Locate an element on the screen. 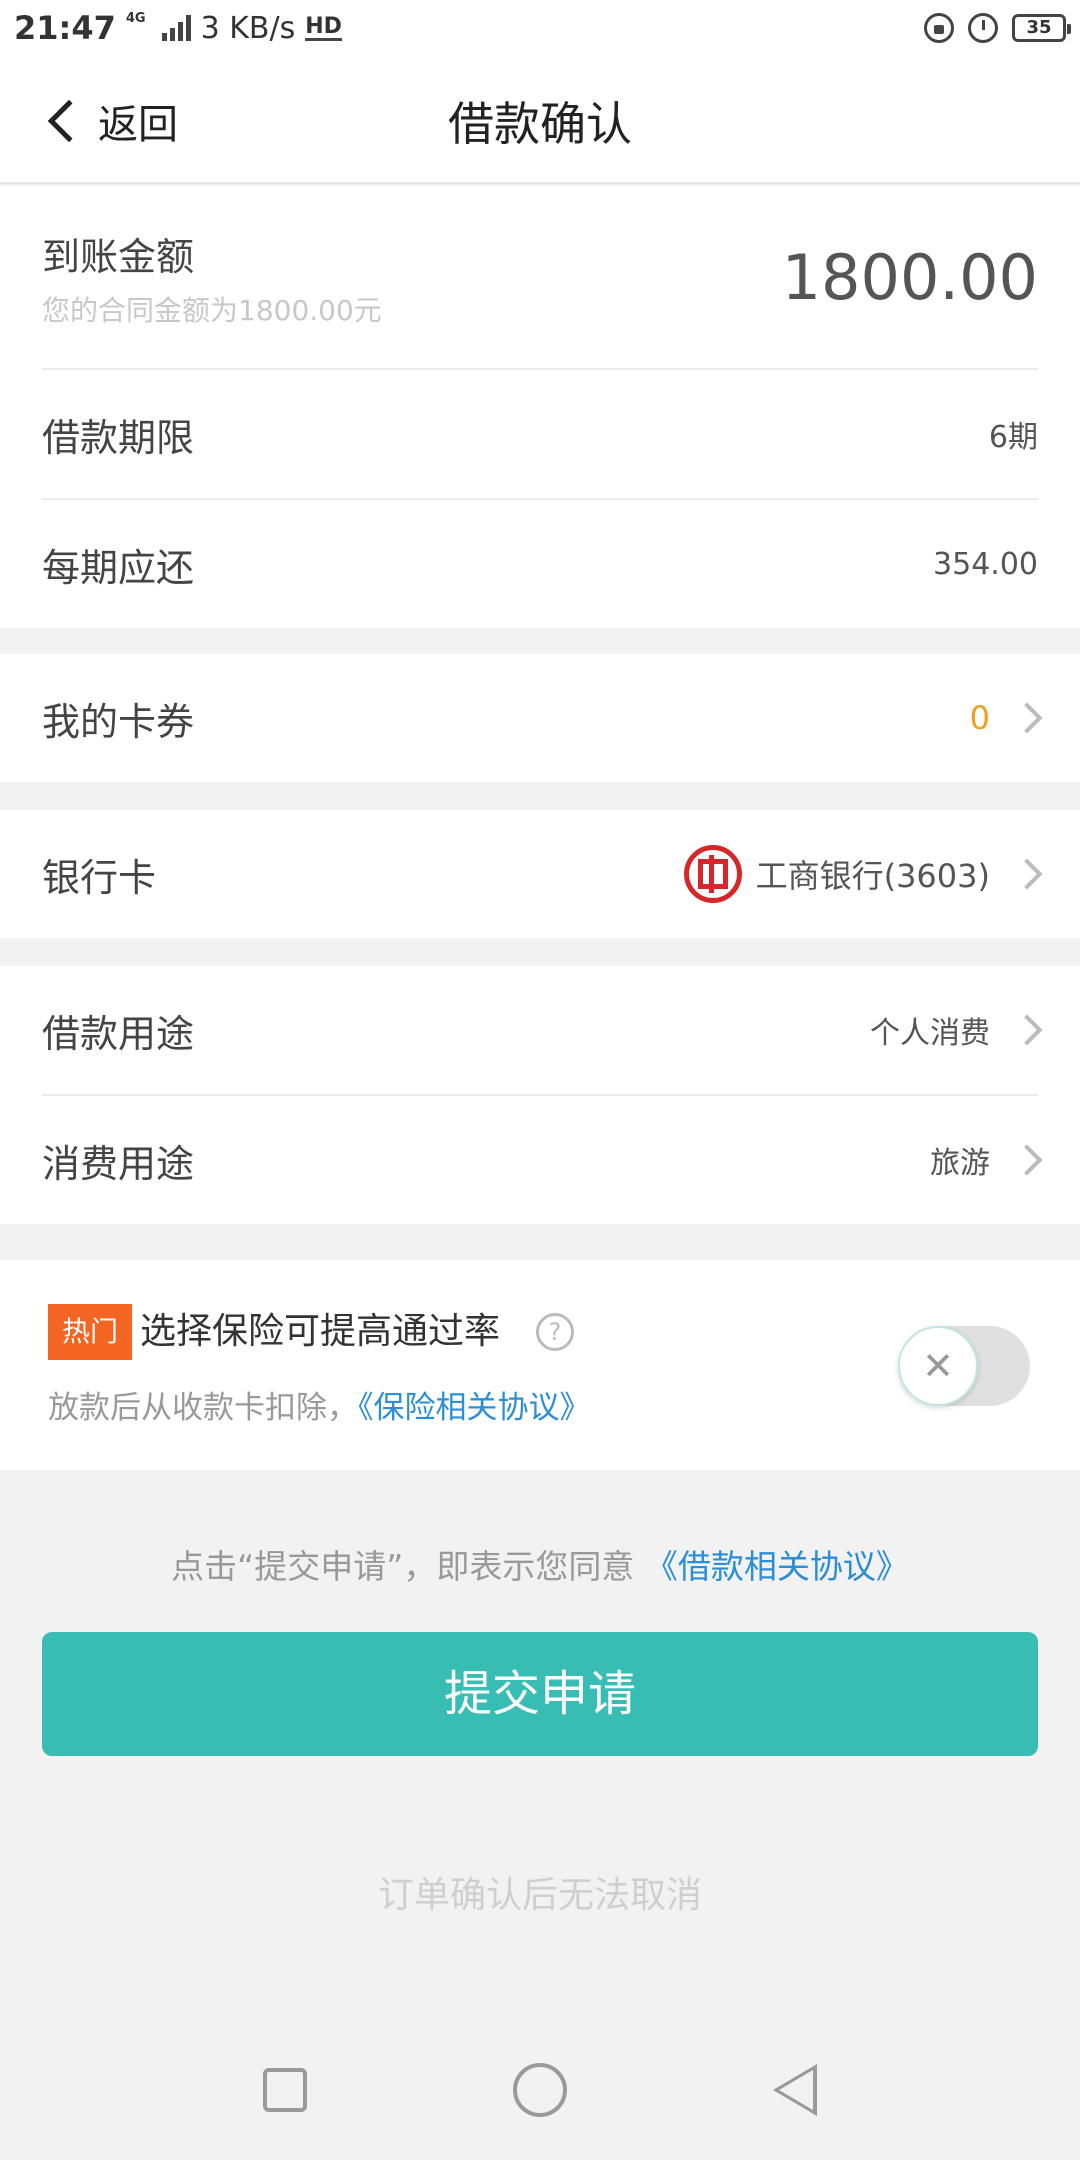 This screenshot has width=1080, height=2160. amount-value: 1800.00 is located at coordinates (909, 277).